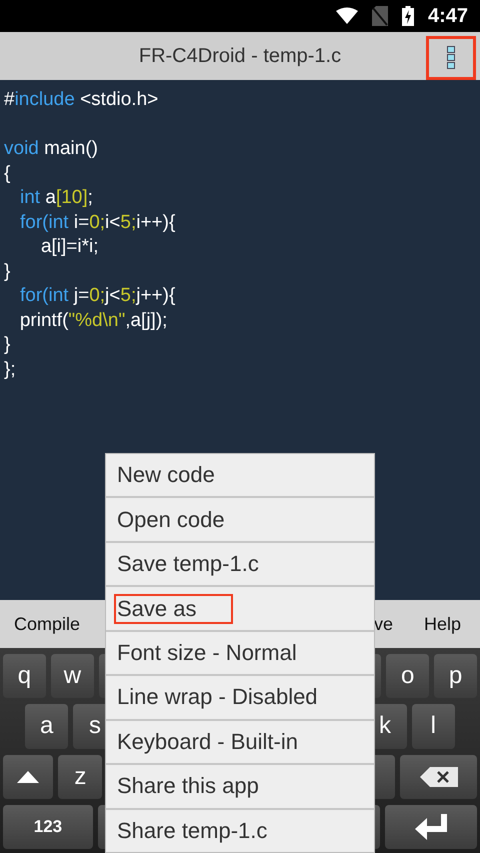 The height and width of the screenshot is (853, 480). What do you see at coordinates (433, 726) in the screenshot?
I see `keyboard-key: l` at bounding box center [433, 726].